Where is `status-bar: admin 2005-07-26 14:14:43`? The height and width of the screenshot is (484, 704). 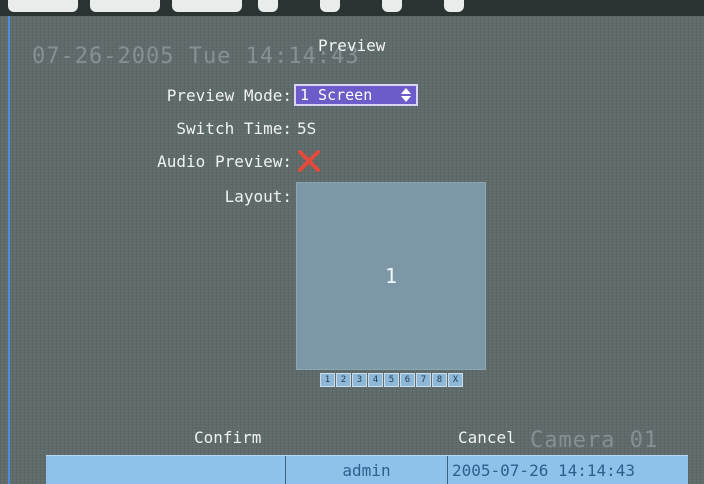
status-bar: admin 2005-07-26 14:14:43 is located at coordinates (367, 469).